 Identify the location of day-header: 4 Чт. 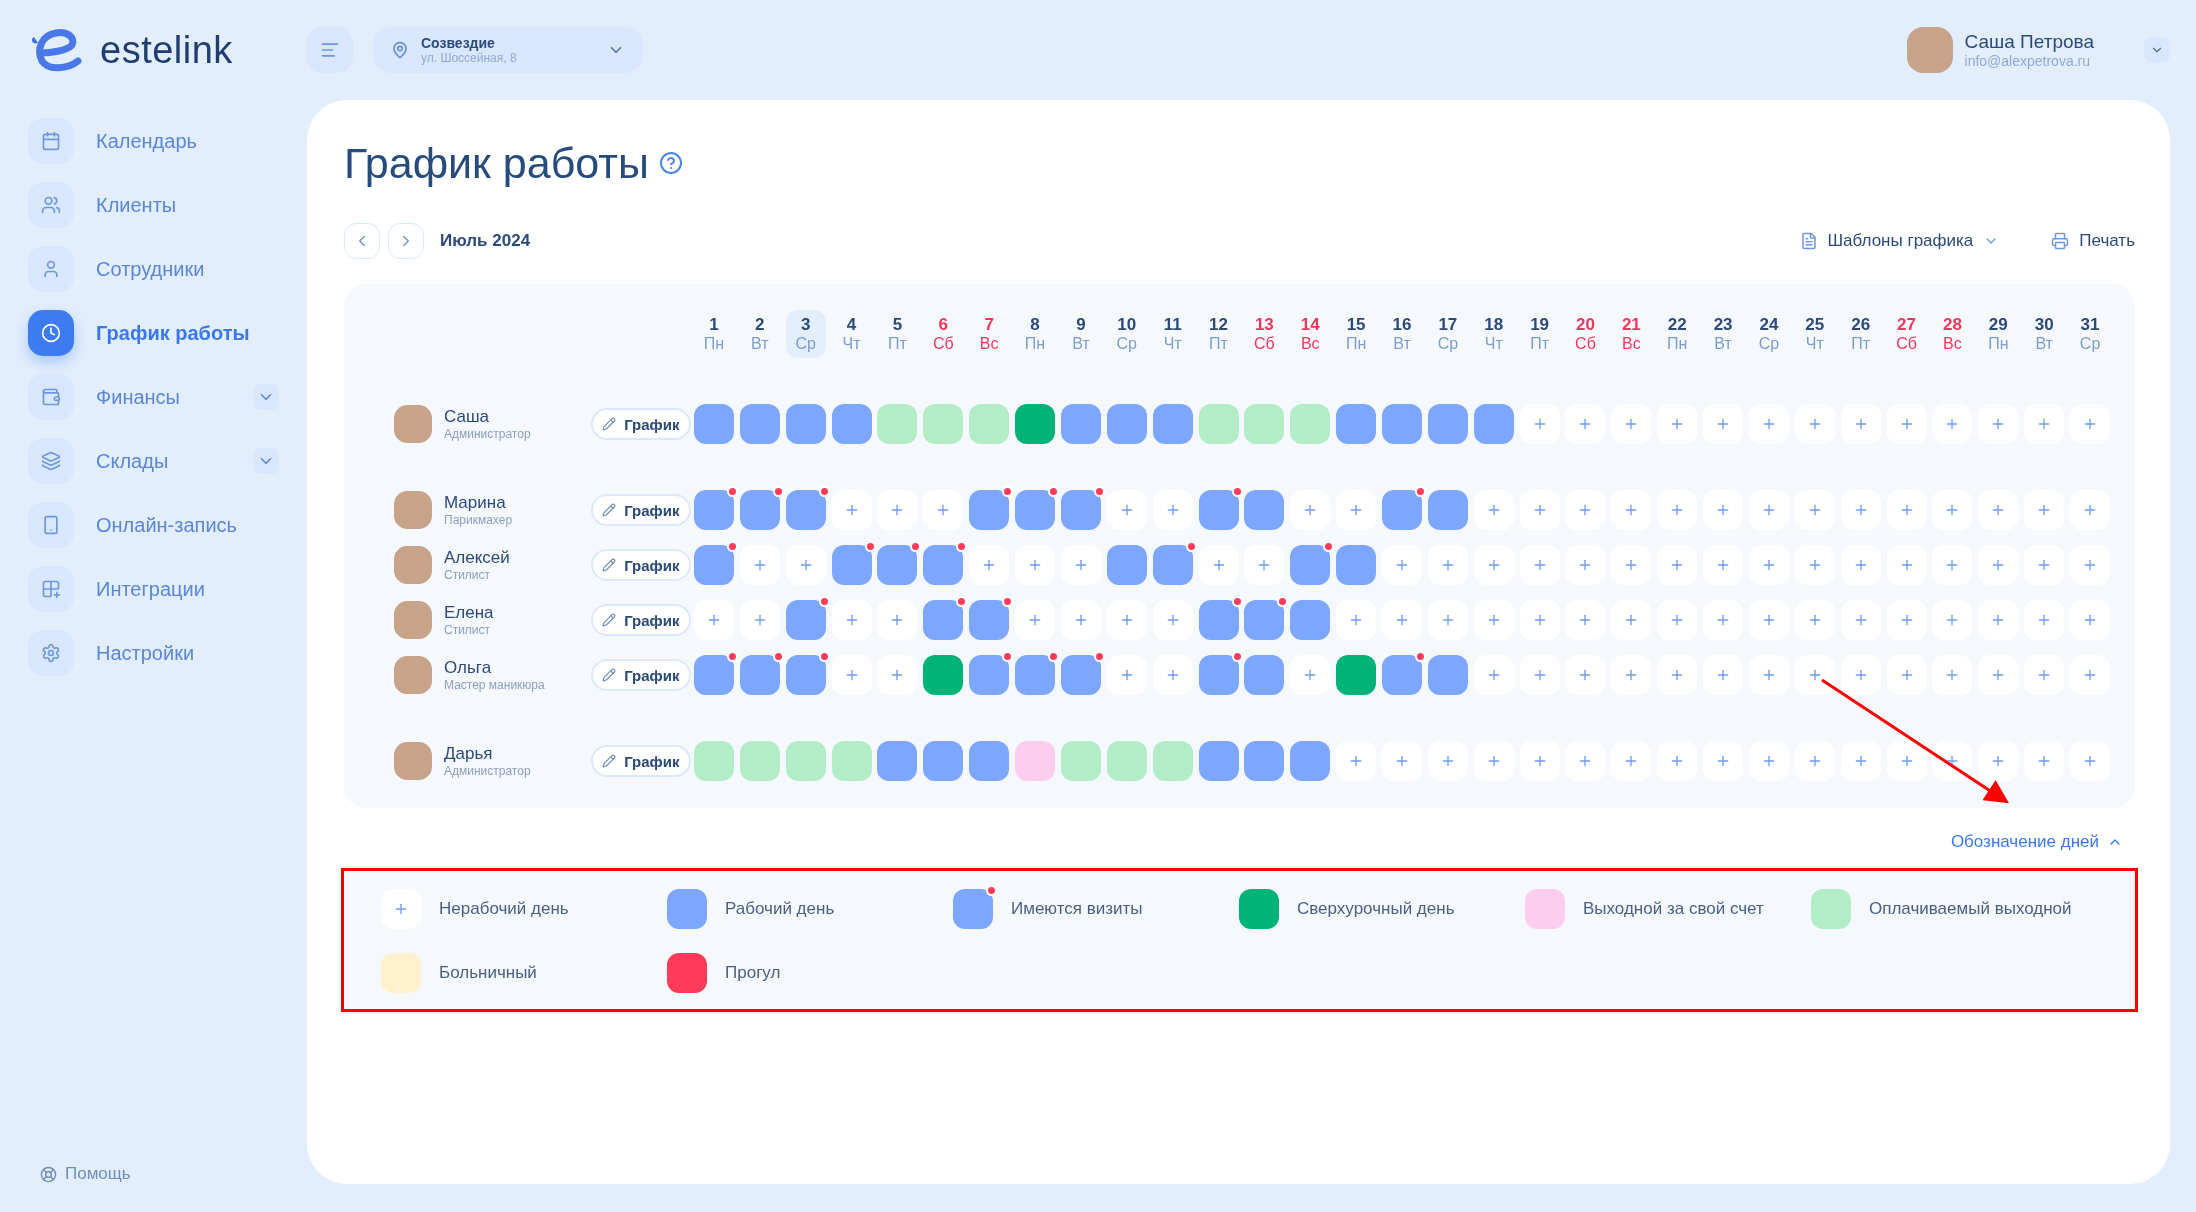
(851, 334).